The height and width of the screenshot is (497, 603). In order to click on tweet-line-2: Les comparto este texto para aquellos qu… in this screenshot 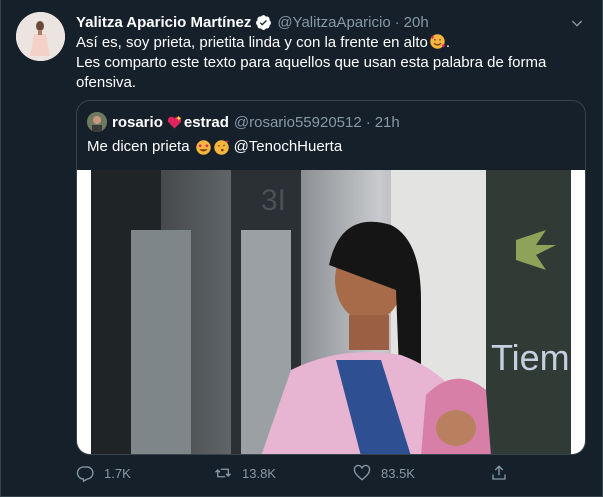, I will do `click(311, 72)`.